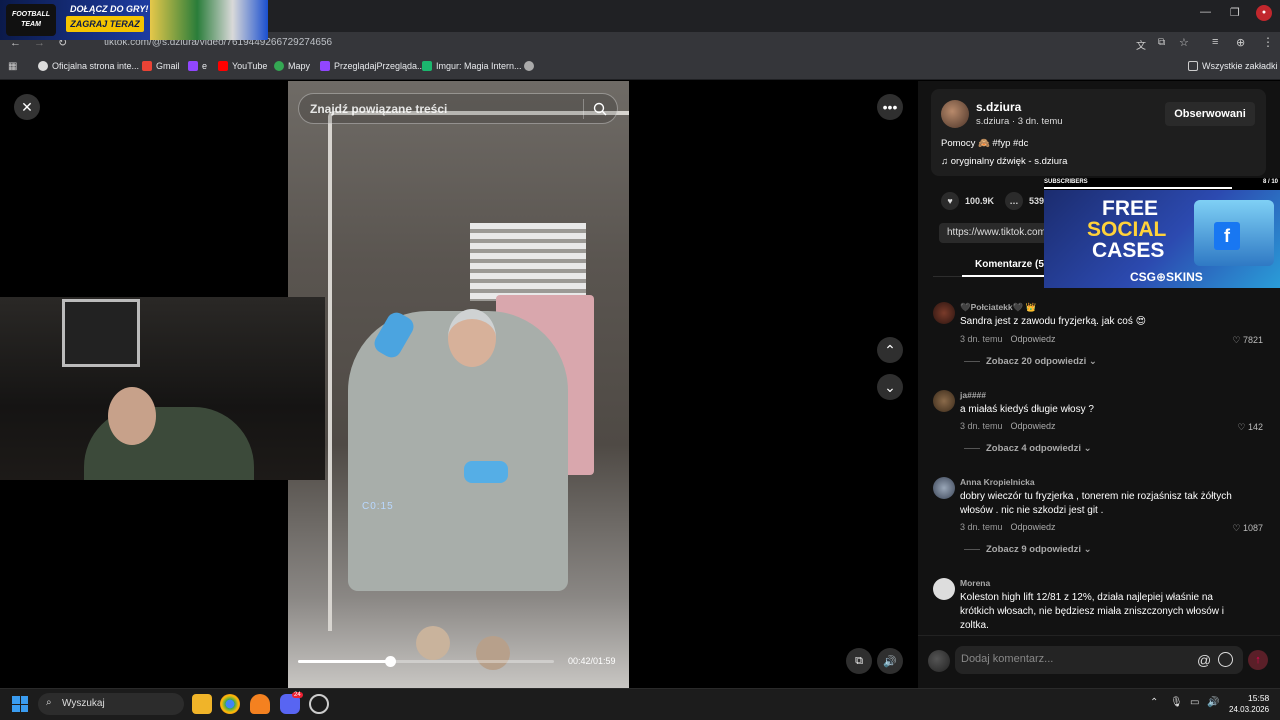  I want to click on close-icon: ✕, so click(27, 107).